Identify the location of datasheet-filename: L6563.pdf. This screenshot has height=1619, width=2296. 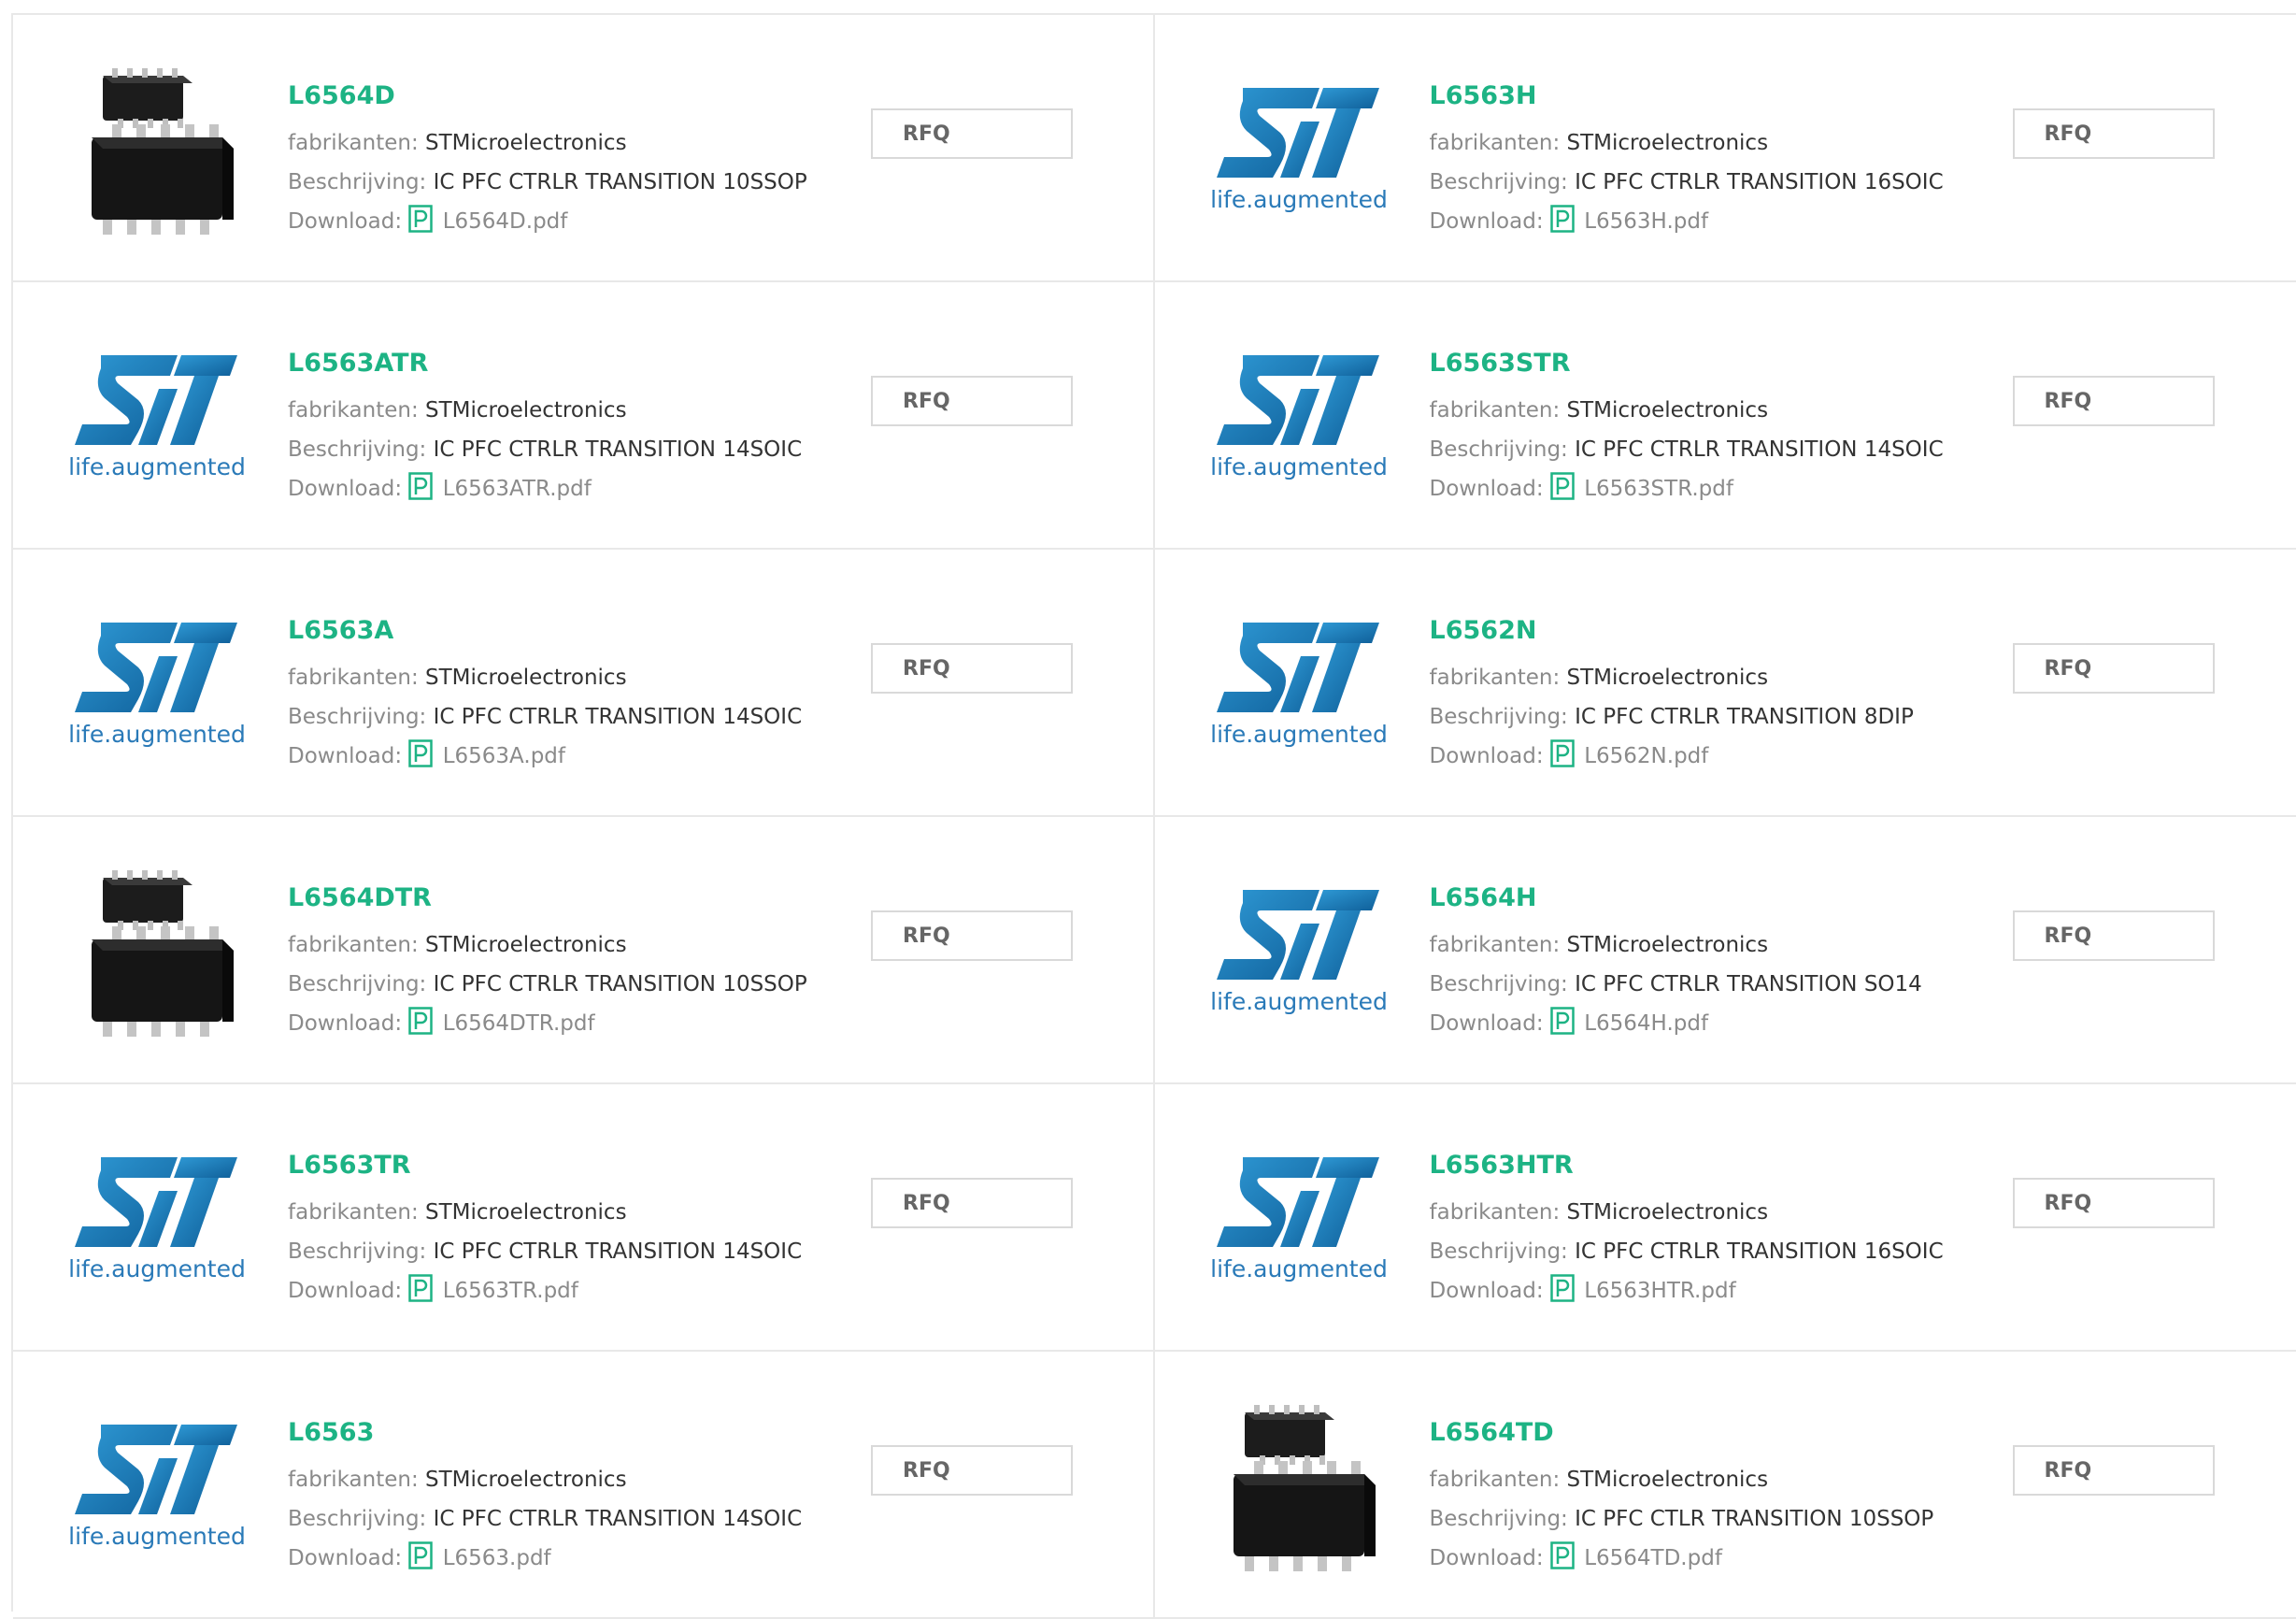
(497, 1558).